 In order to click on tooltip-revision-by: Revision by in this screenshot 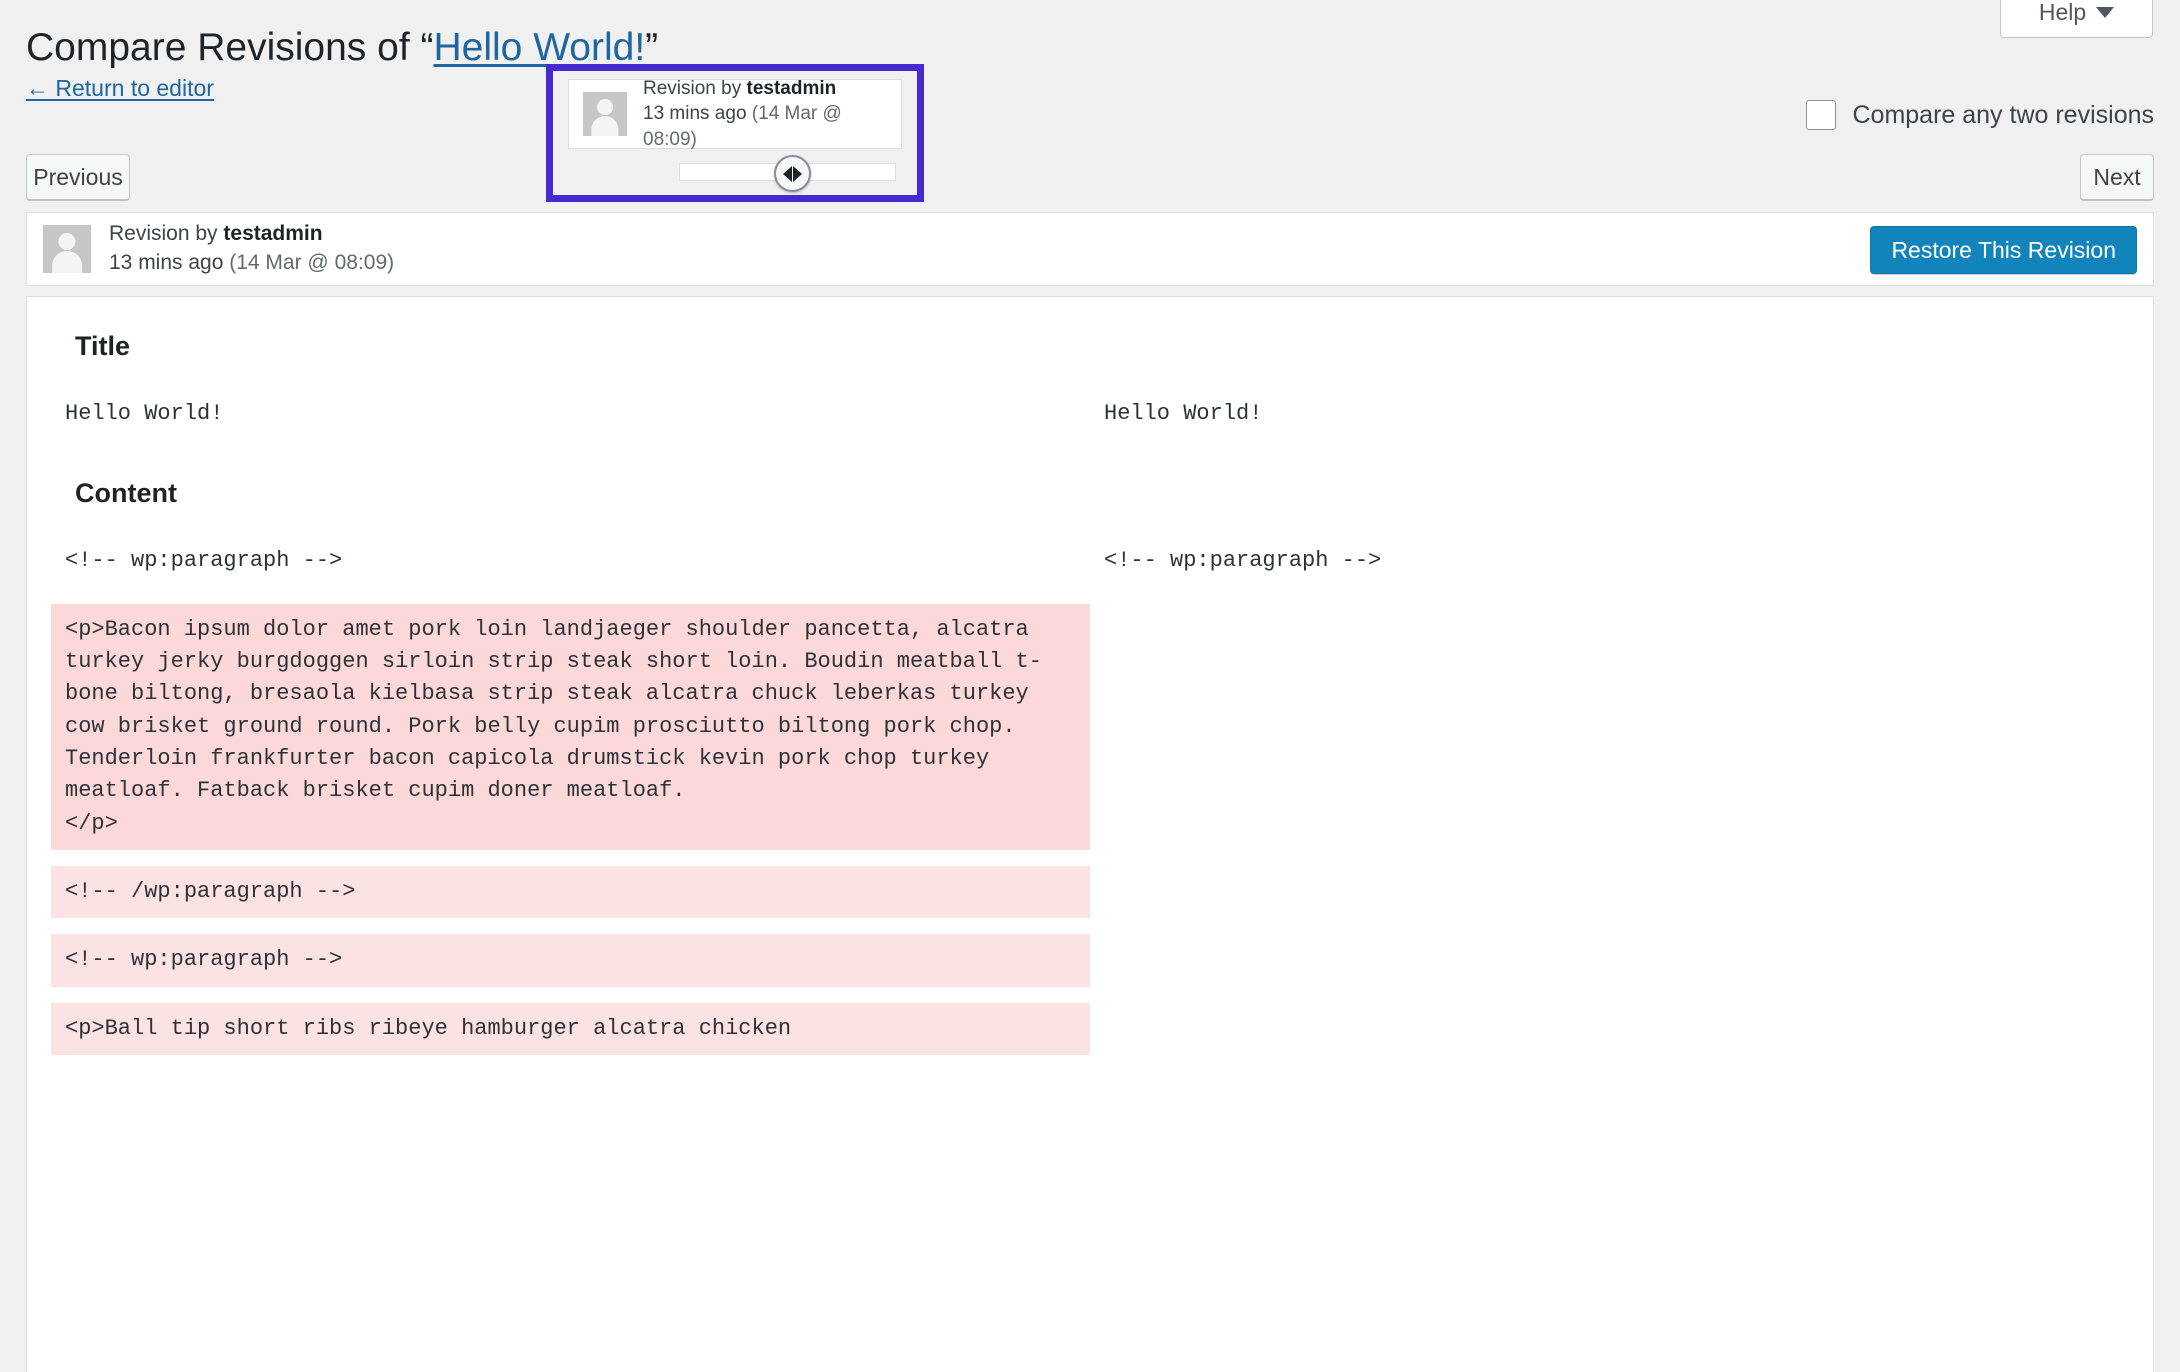, I will do `click(695, 88)`.